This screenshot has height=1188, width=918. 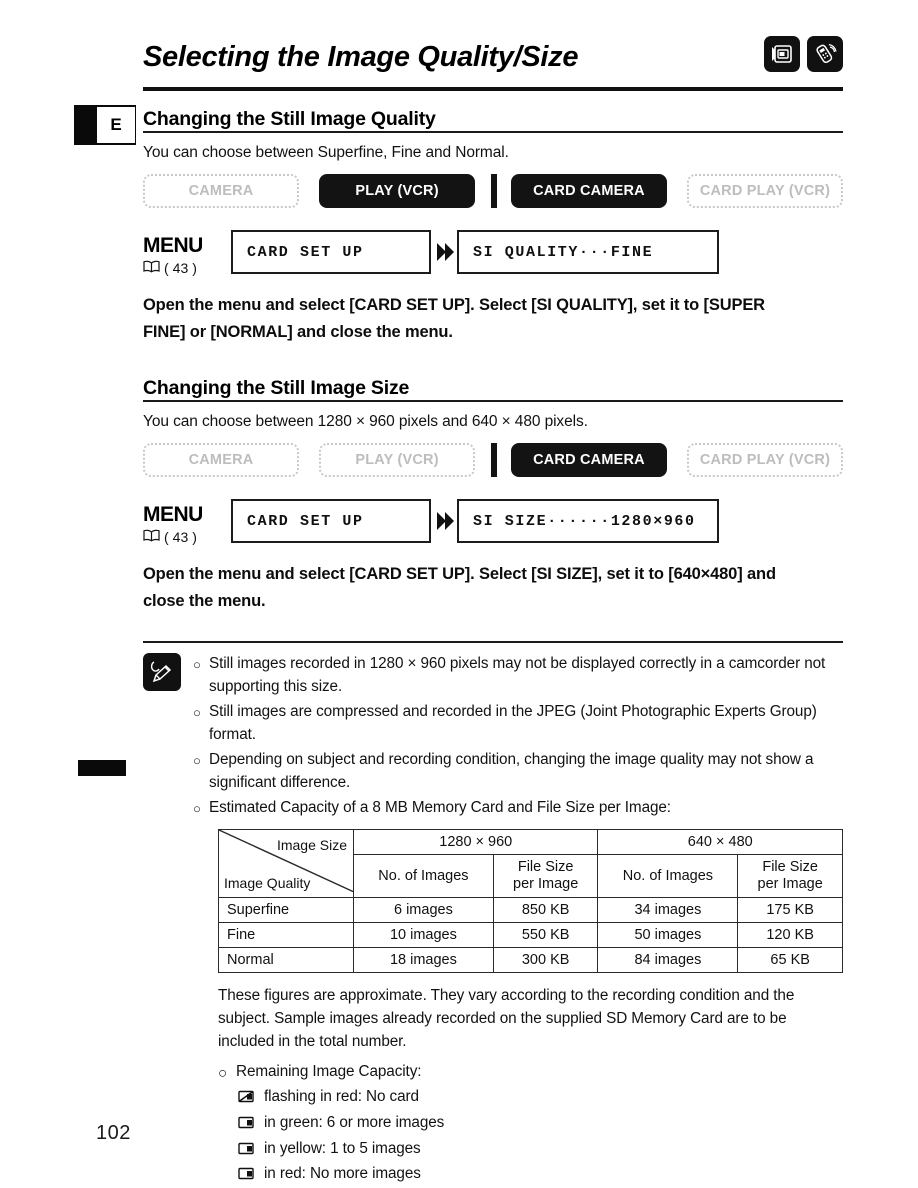 What do you see at coordinates (331, 252) in the screenshot?
I see `lcd-card-set-up-s1: CARD SET UP` at bounding box center [331, 252].